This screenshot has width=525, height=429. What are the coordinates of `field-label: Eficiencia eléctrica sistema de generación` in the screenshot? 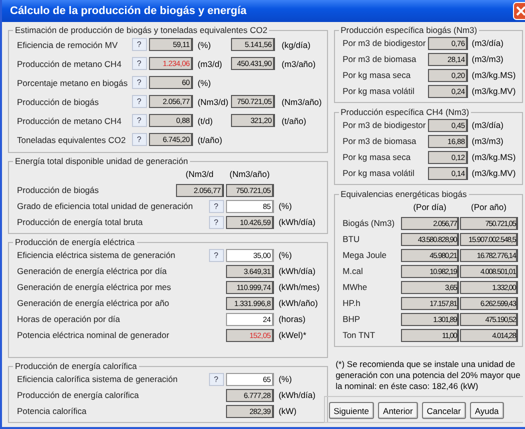 It's located at (96, 255).